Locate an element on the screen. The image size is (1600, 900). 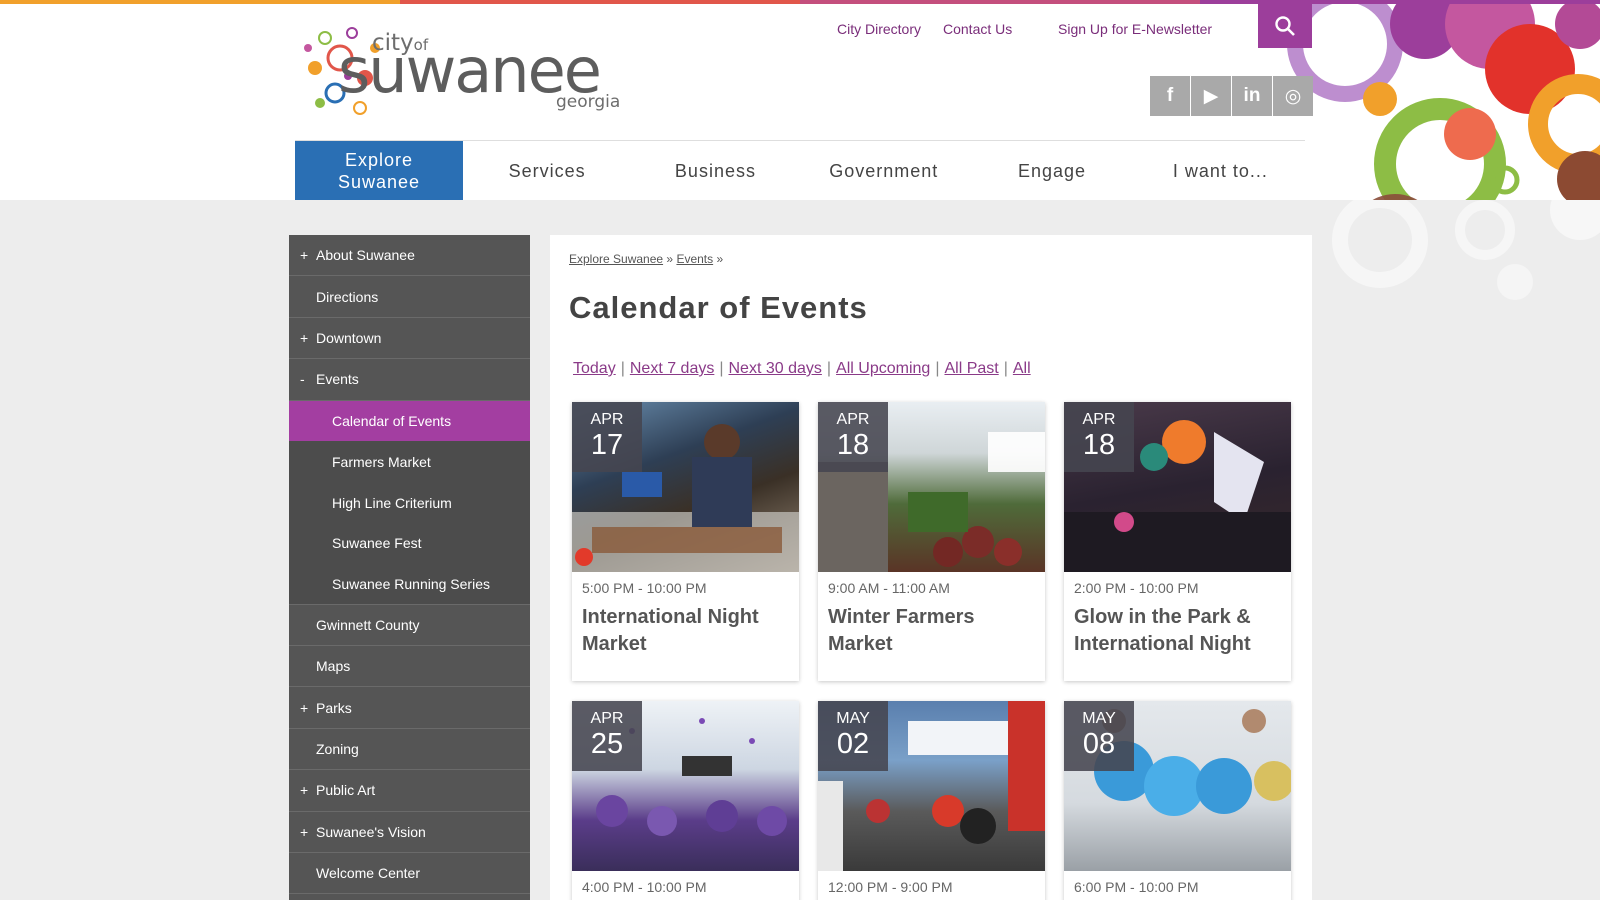
sidebar-subitem-farmers-market: Farmers Market is located at coordinates (409, 462).